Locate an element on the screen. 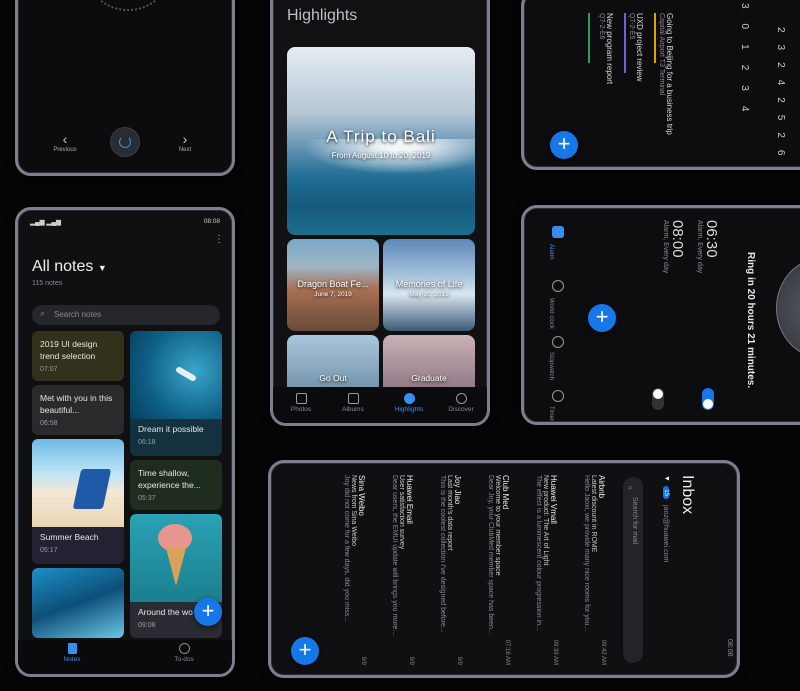 The height and width of the screenshot is (691, 800). note-card: Dream it possible 06:18 is located at coordinates (176, 393).